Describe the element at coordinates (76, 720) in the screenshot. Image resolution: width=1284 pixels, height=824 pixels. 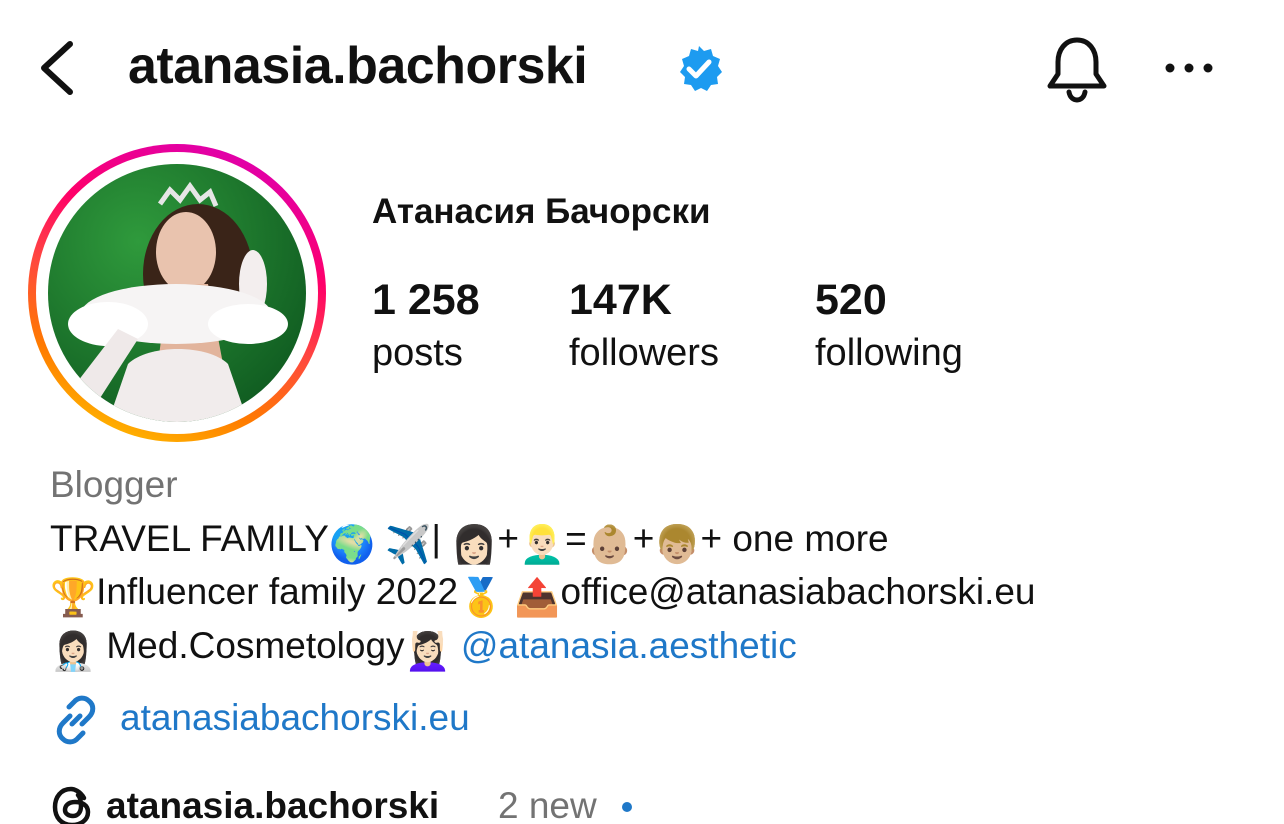
I see `link-icon` at that location.